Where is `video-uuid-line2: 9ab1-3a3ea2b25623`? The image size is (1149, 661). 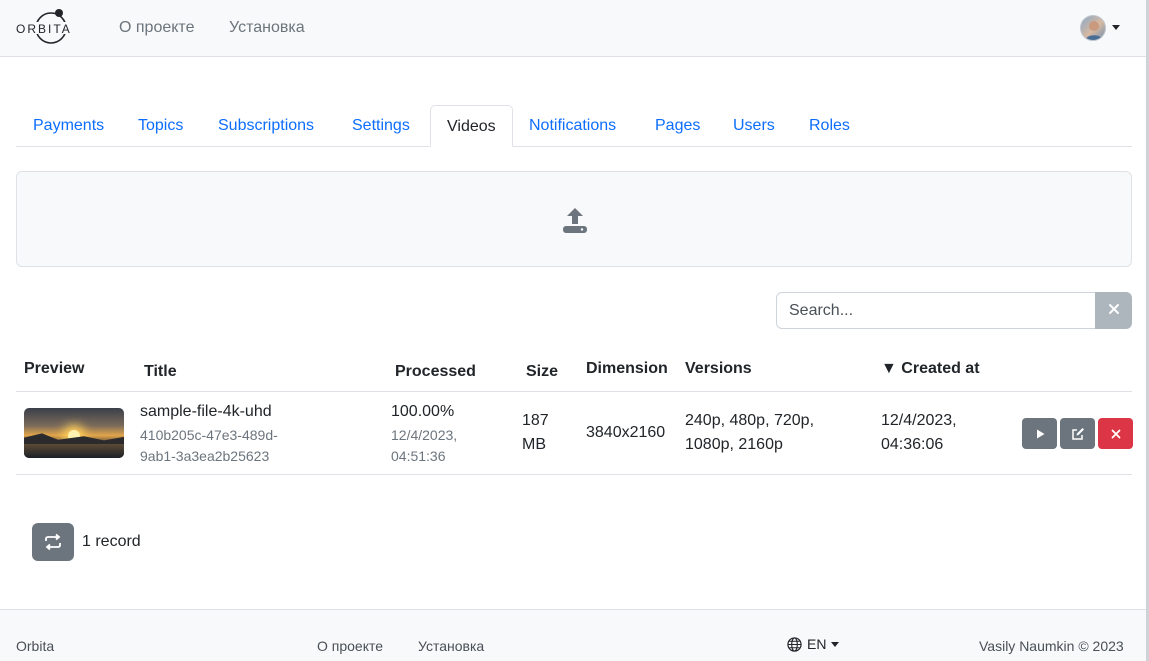
video-uuid-line2: 9ab1-3a3ea2b25623 is located at coordinates (205, 456).